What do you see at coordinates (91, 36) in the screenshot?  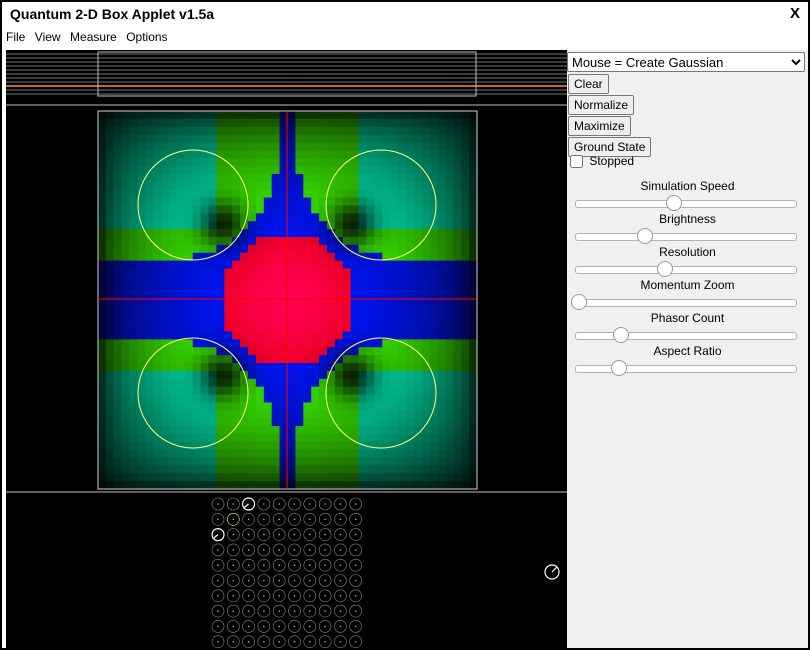 I see `menu-measure: Measure` at bounding box center [91, 36].